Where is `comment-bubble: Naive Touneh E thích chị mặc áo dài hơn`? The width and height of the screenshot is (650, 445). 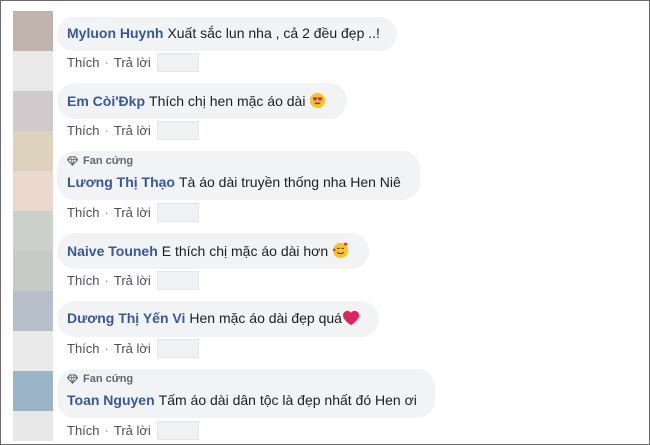 comment-bubble: Naive Touneh E thích chị mặc áo dài hơn is located at coordinates (213, 251).